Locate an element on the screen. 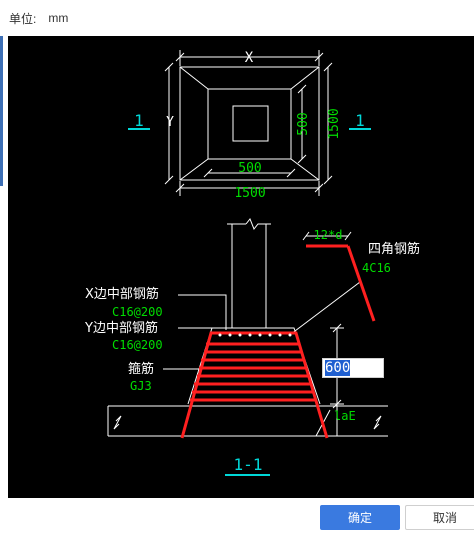 This screenshot has height=533, width=474. stirrup-label: 箍筋 is located at coordinates (141, 369).